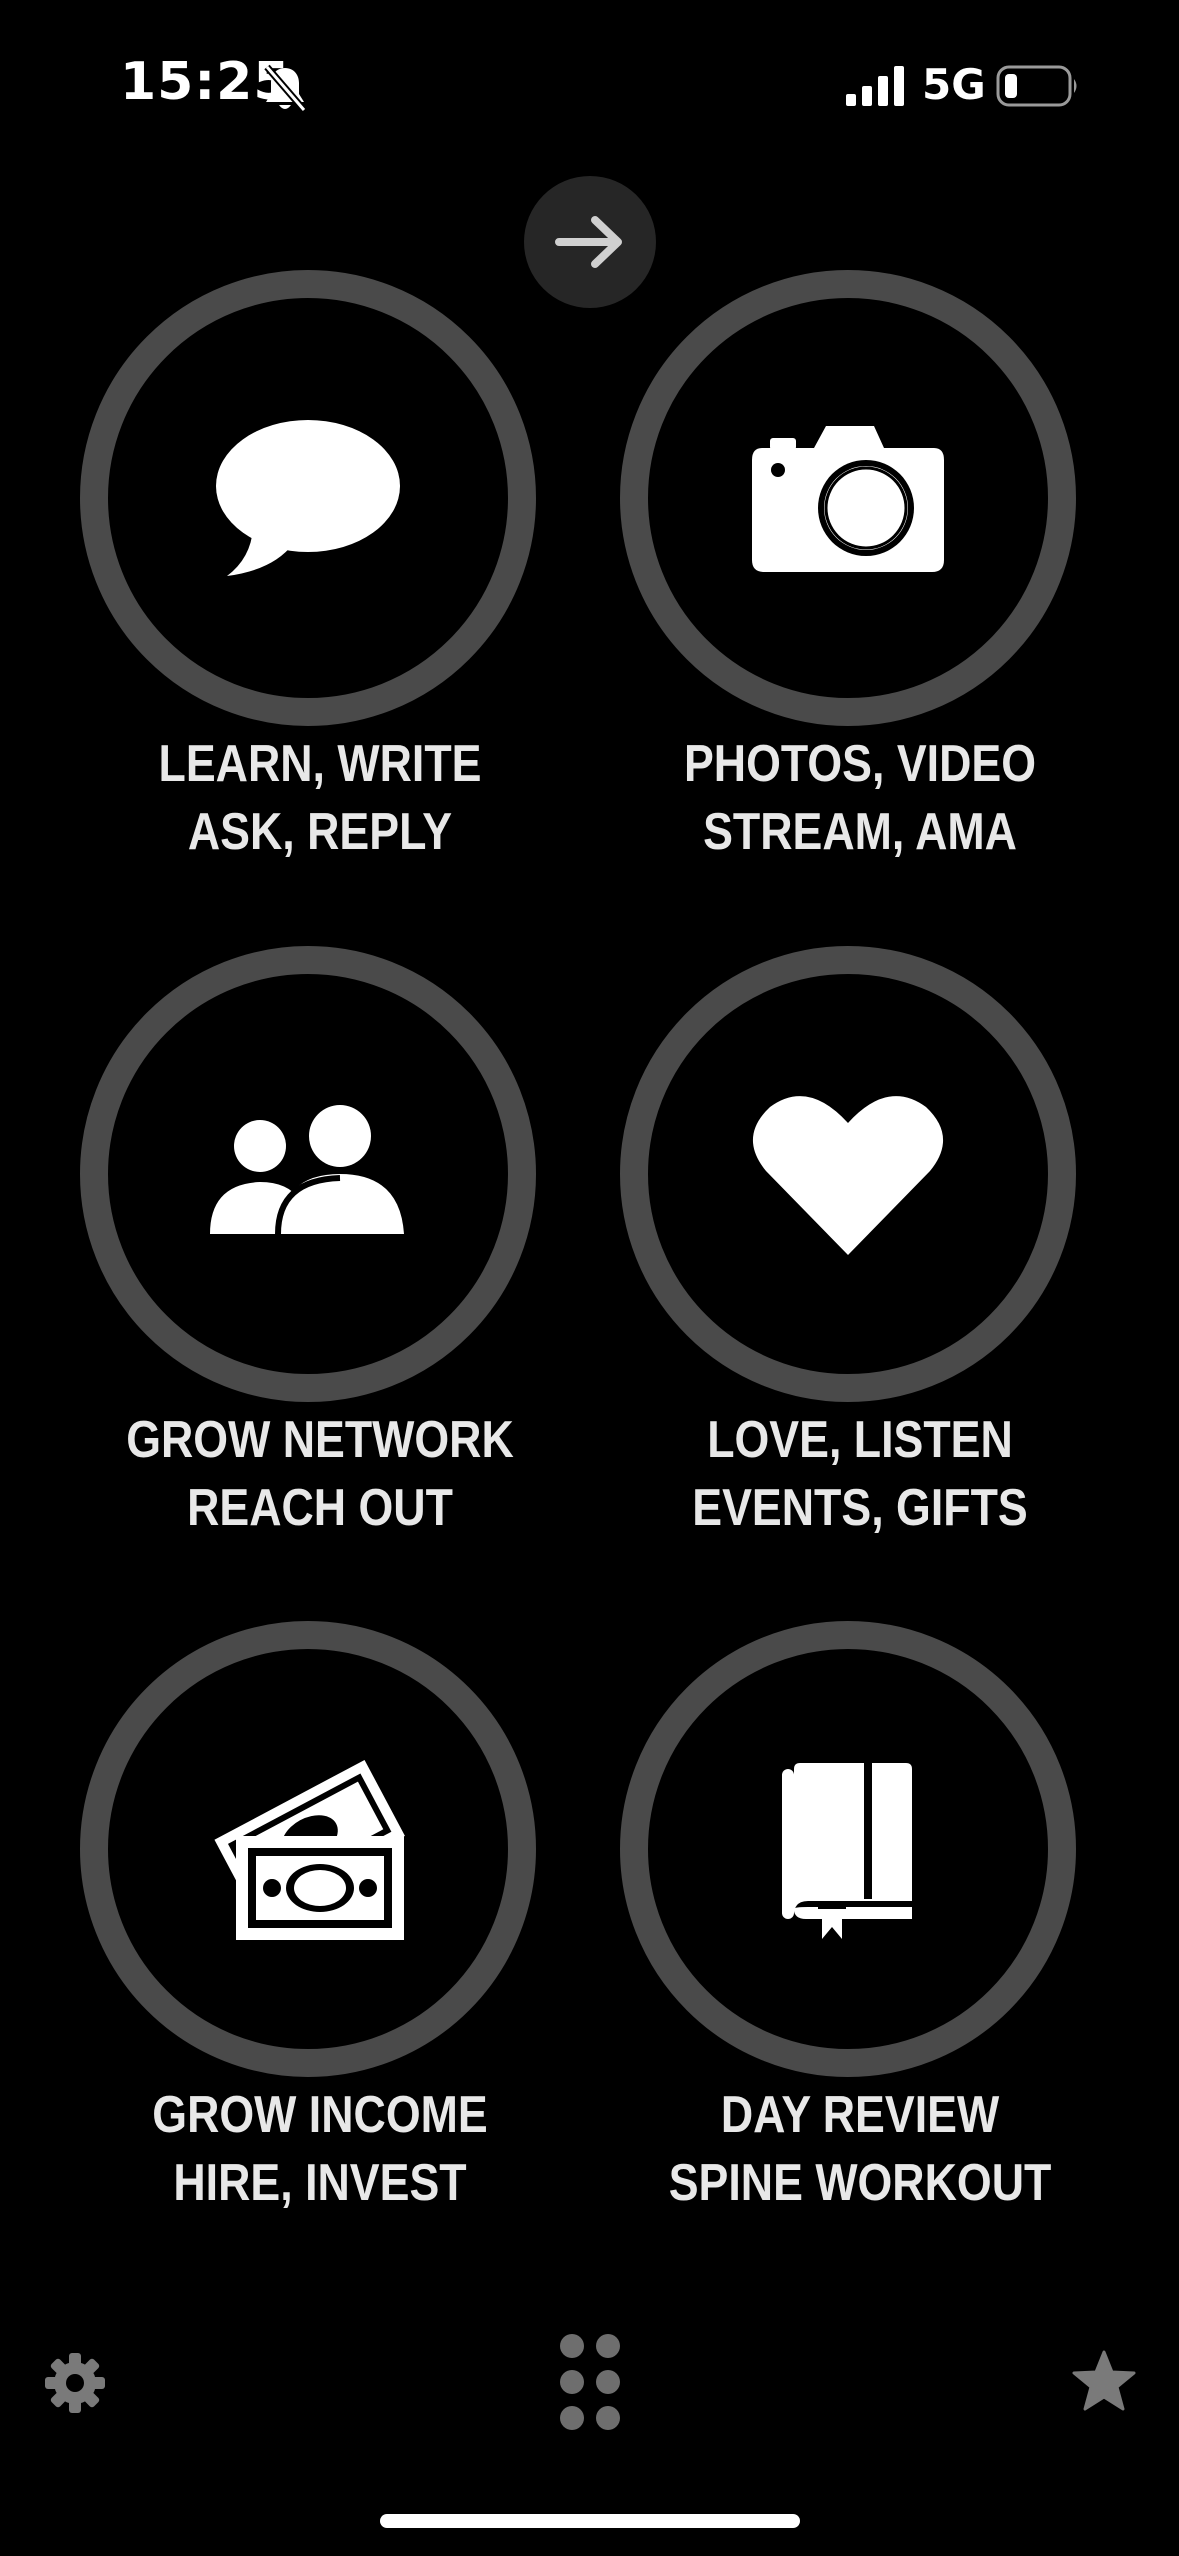 The height and width of the screenshot is (2556, 1179). I want to click on tile-day-review: DAY REVIEW SPINE WORKOUT, so click(810, 1941).